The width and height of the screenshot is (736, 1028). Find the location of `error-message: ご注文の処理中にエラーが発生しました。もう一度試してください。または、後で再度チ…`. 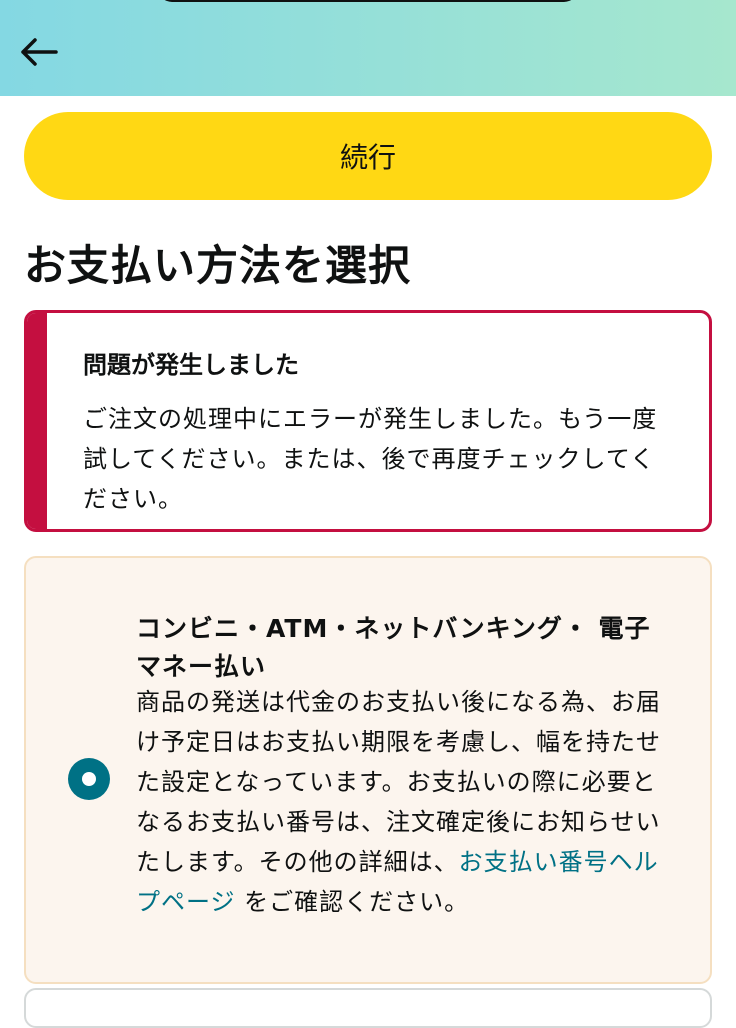

error-message: ご注文の処理中にエラーが発生しました。もう一度試してください。または、後で再度チ… is located at coordinates (370, 459).